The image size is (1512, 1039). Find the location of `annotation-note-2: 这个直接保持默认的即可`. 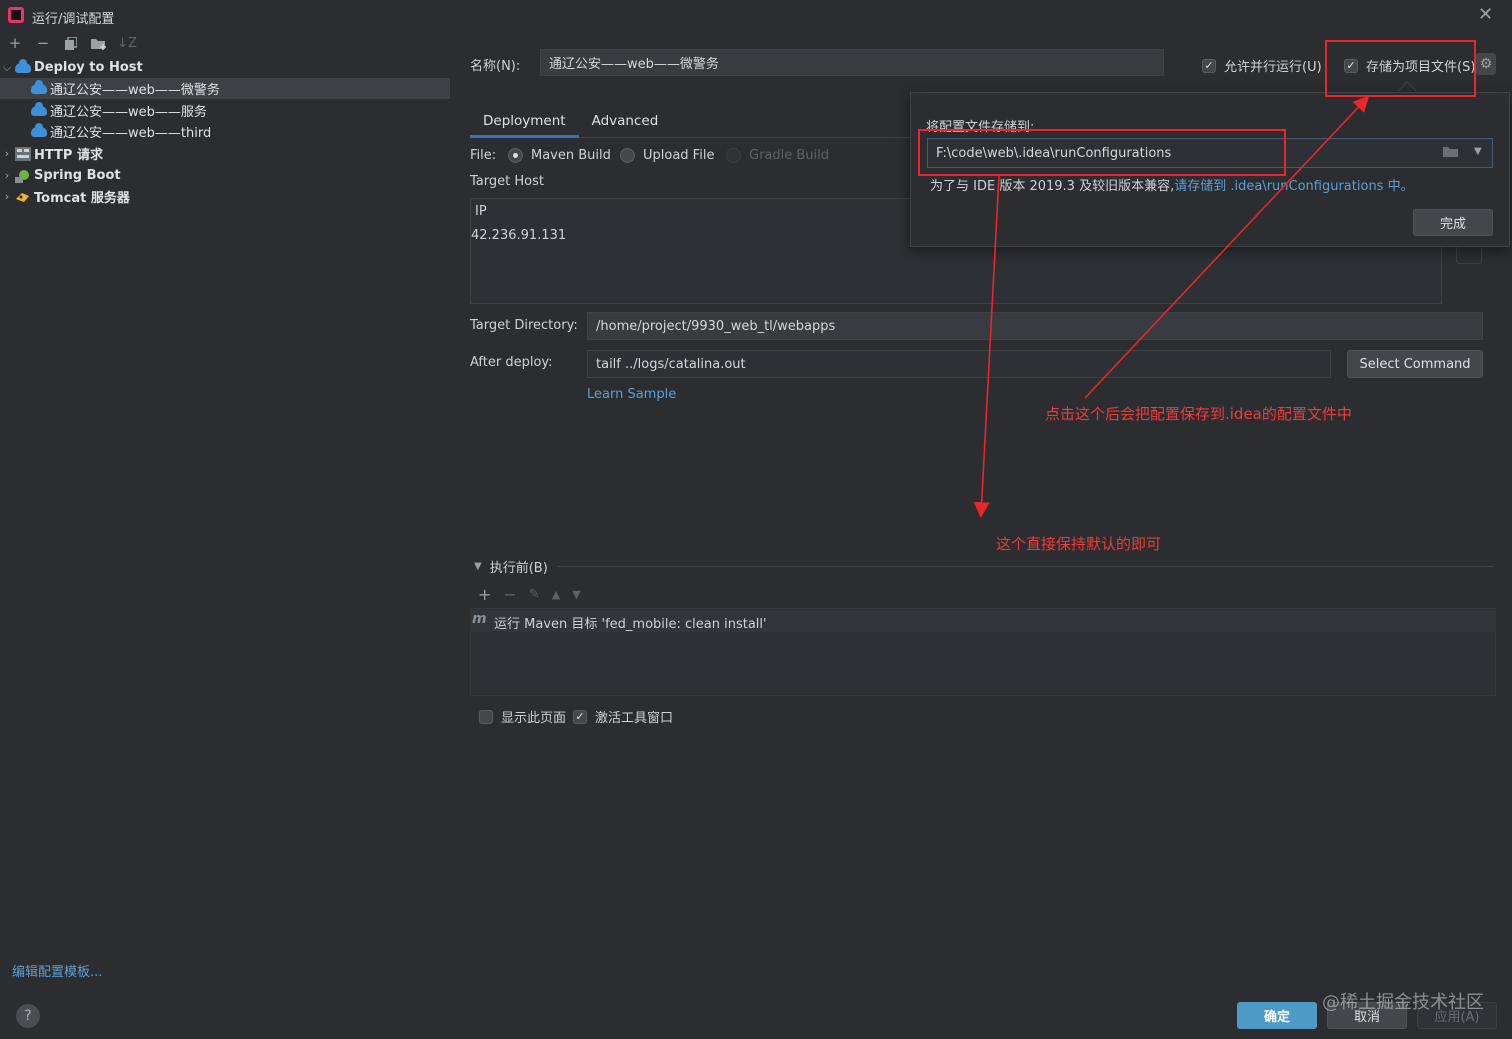

annotation-note-2: 这个直接保持默认的即可 is located at coordinates (1079, 544).